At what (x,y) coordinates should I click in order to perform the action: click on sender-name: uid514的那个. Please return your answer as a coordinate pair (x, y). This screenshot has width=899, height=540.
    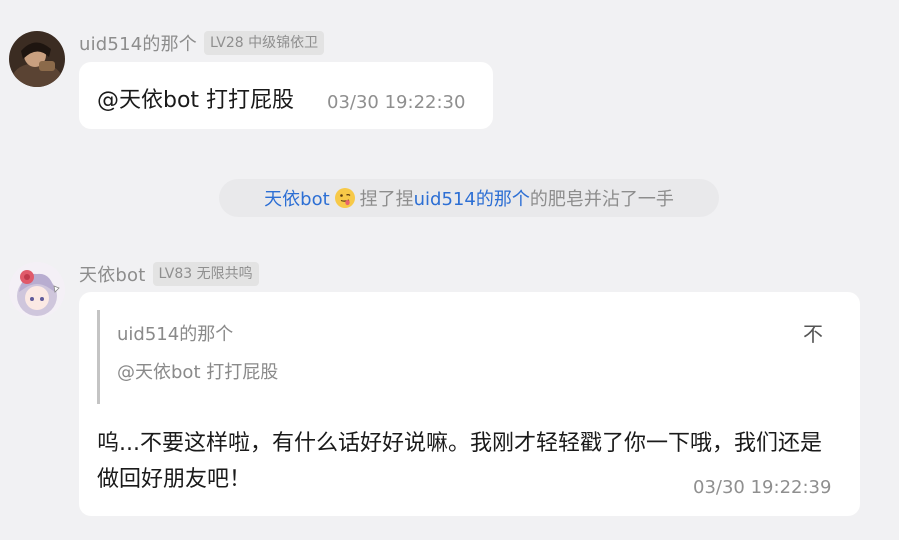
    Looking at the image, I should click on (138, 43).